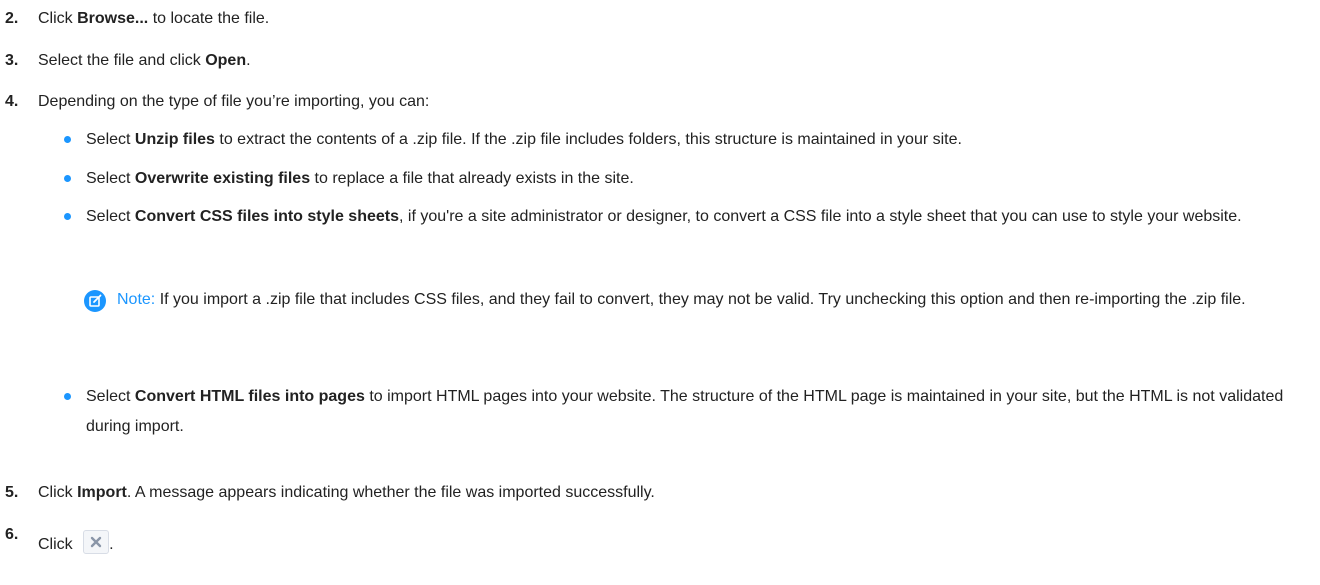 Image resolution: width=1320 pixels, height=585 pixels. What do you see at coordinates (96, 542) in the screenshot?
I see `close-icon` at bounding box center [96, 542].